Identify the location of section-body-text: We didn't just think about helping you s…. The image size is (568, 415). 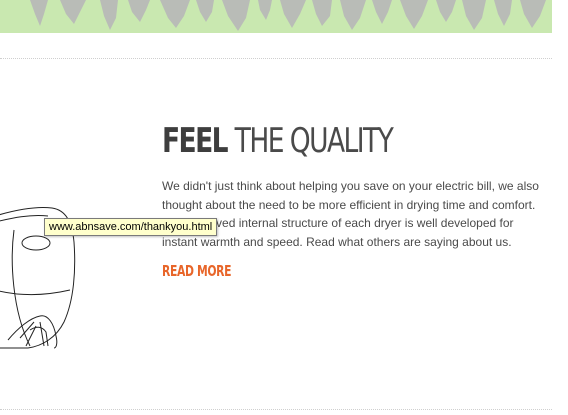
(350, 214).